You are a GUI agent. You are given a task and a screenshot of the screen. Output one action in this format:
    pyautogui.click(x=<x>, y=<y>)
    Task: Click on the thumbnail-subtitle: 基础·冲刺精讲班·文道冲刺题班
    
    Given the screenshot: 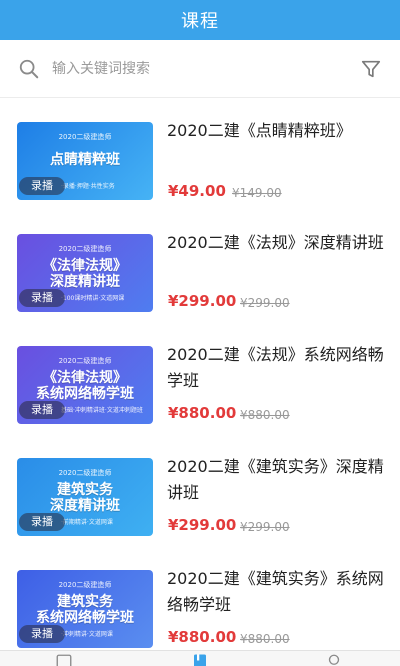 What is the action you would take?
    pyautogui.click(x=102, y=410)
    